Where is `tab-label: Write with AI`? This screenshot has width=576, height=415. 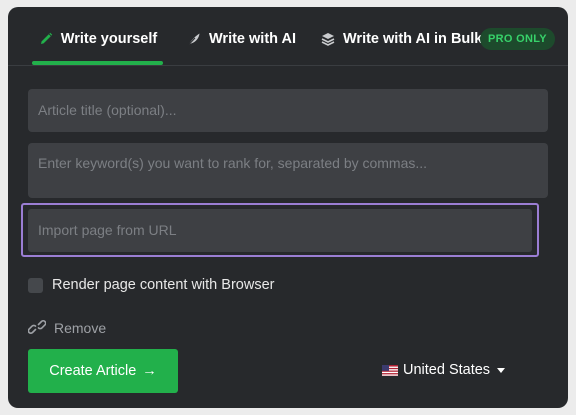
tab-label: Write with AI is located at coordinates (252, 39).